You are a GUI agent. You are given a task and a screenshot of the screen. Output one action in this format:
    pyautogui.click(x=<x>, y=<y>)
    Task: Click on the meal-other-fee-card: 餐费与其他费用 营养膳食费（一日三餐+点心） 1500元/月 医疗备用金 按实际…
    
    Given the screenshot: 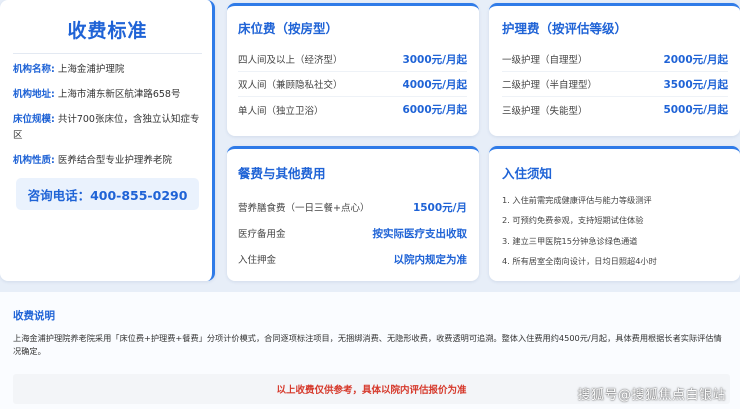 What is the action you would take?
    pyautogui.click(x=353, y=213)
    